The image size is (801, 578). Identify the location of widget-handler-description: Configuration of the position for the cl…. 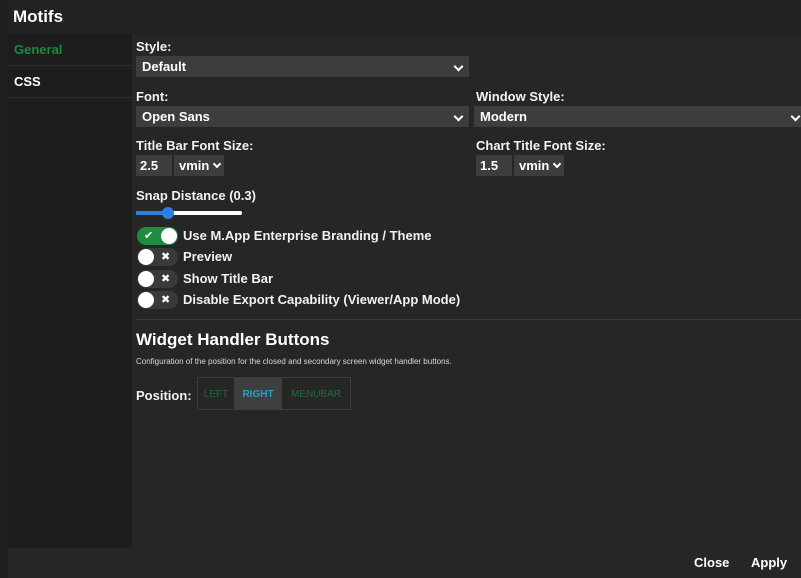
(294, 361).